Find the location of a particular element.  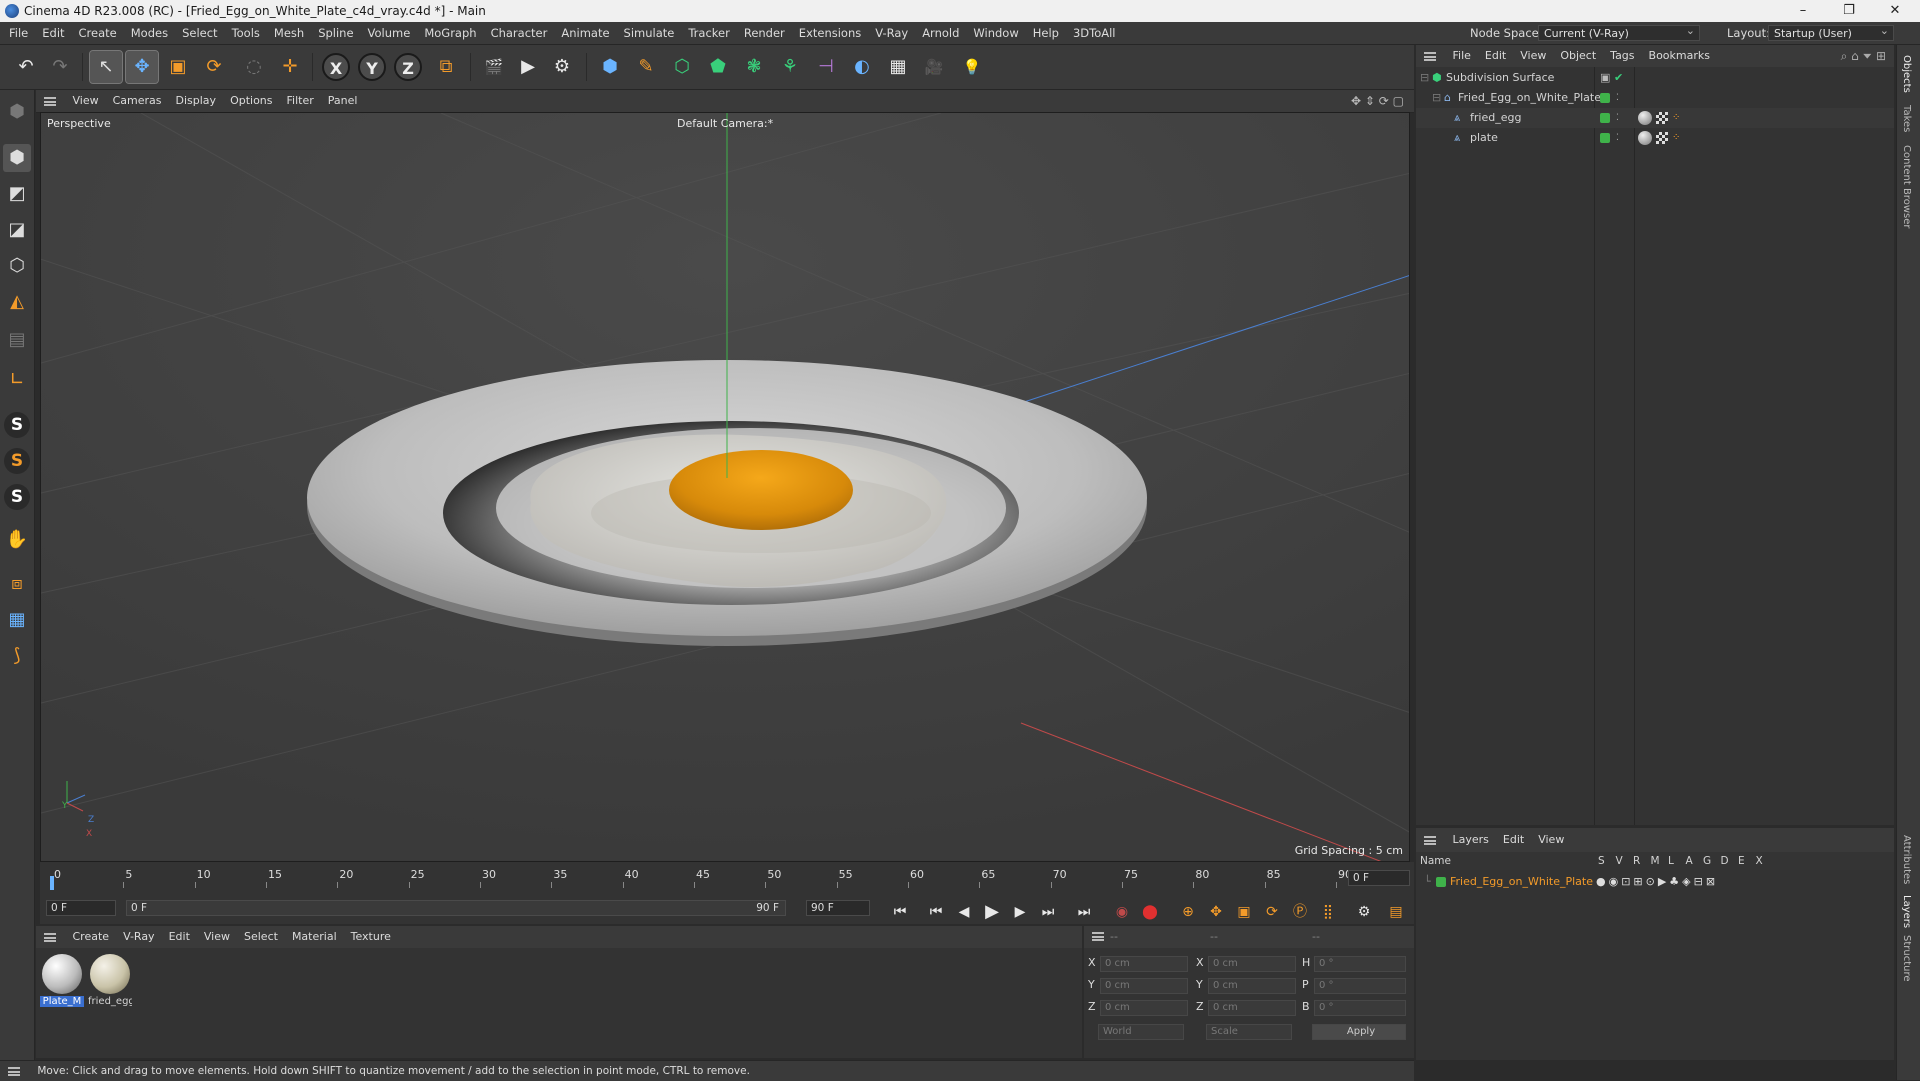

axis-move-icon: ✛ is located at coordinates (290, 67).